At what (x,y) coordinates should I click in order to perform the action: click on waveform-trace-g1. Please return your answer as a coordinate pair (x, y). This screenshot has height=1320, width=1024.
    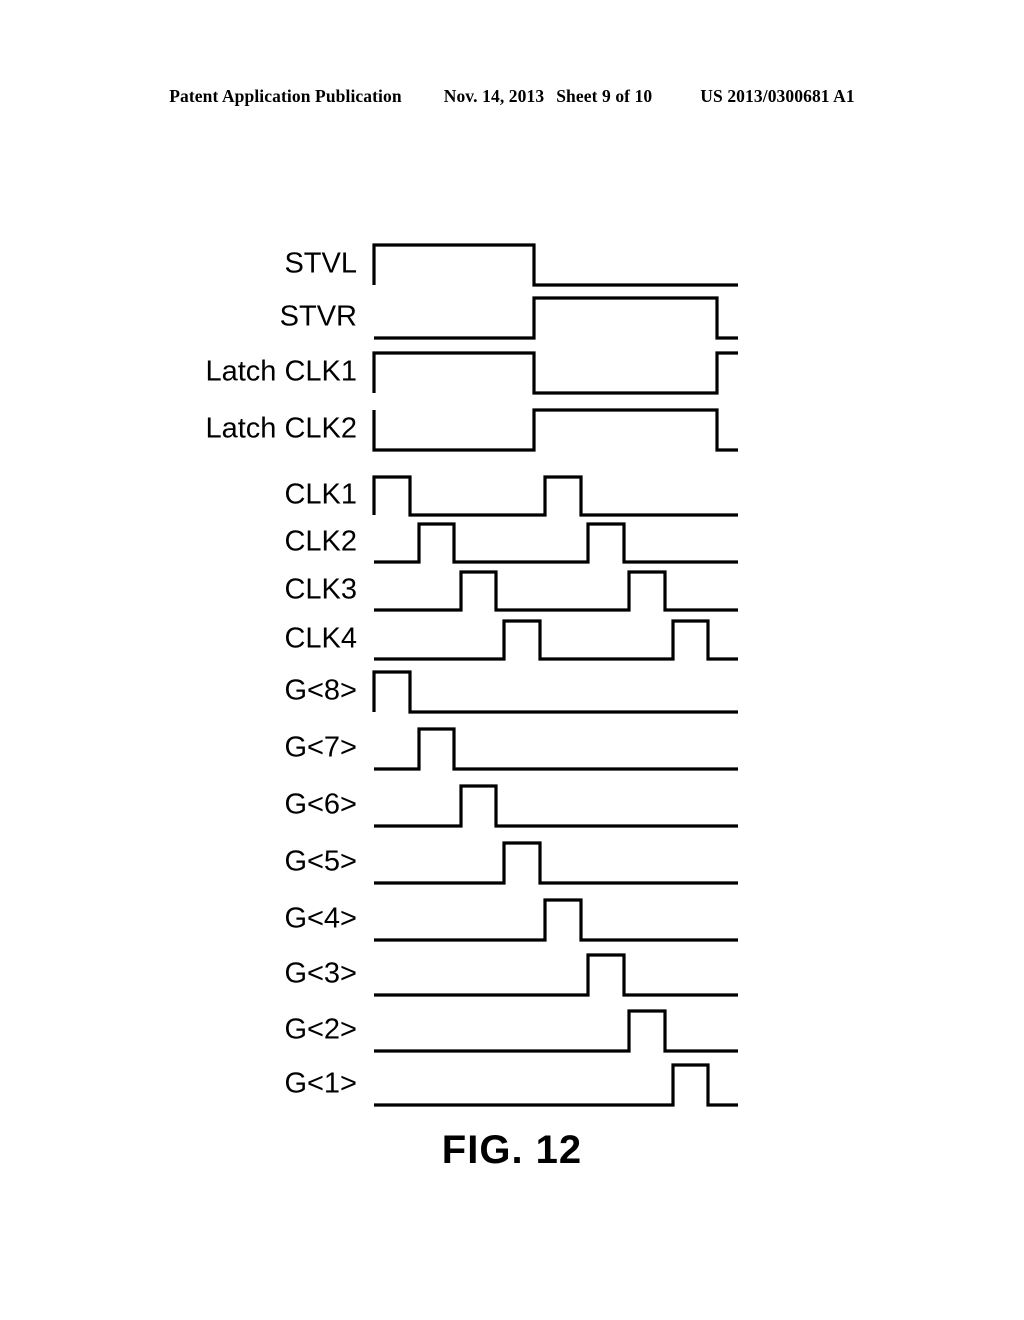
    Looking at the image, I should click on (556, 1085).